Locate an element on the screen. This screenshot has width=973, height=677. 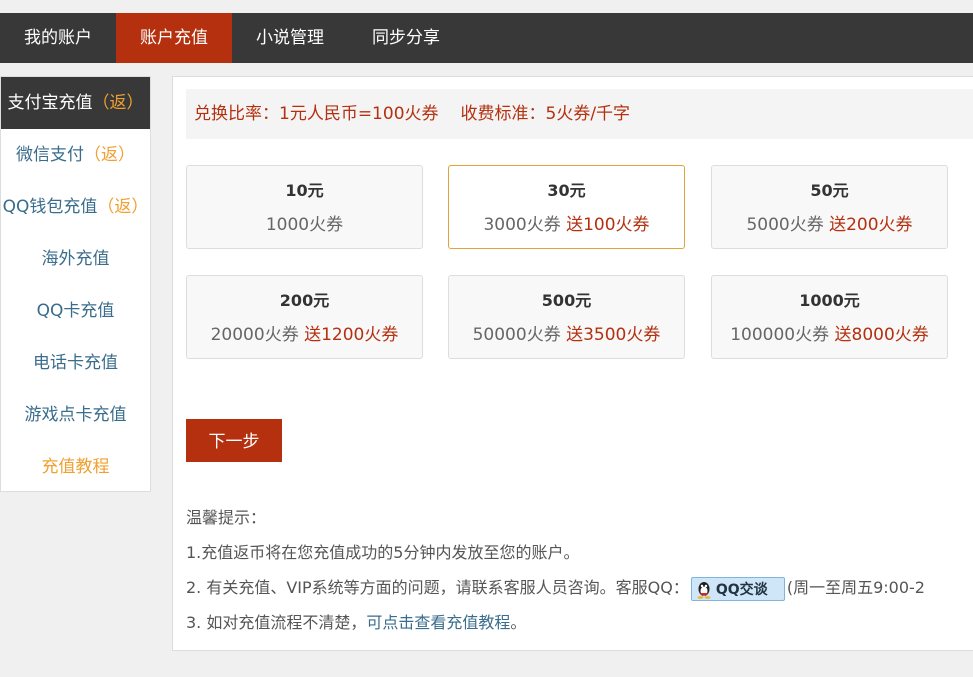
package-amount: 500元 is located at coordinates (566, 300).